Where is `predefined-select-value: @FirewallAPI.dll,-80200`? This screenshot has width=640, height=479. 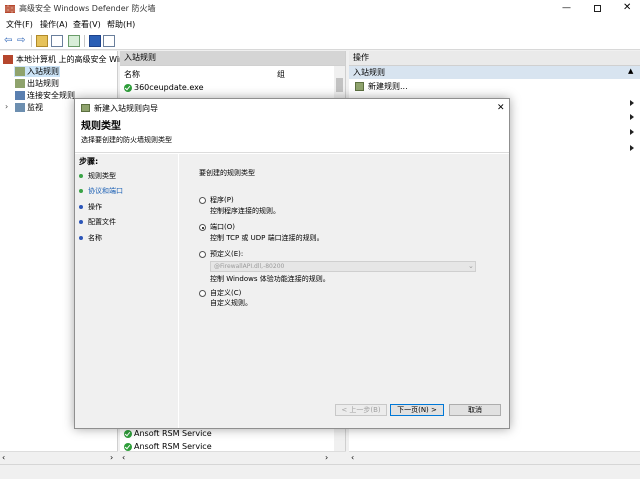
predefined-select-value: @FirewallAPI.dll,-80200 is located at coordinates (249, 266).